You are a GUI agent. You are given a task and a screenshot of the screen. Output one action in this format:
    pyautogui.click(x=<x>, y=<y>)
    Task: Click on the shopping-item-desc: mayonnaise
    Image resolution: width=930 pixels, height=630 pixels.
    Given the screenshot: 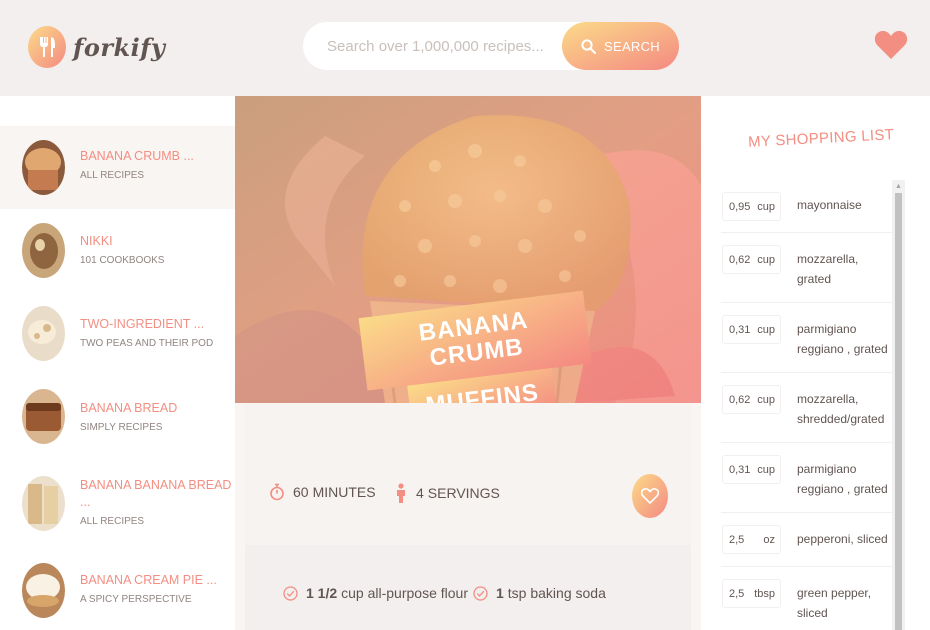 What is the action you would take?
    pyautogui.click(x=829, y=205)
    